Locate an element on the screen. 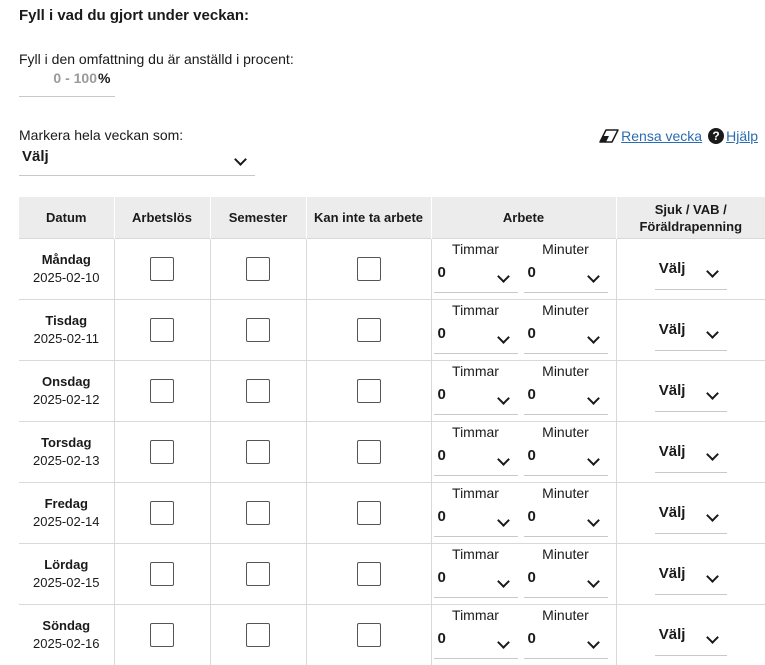  date-cell: Tisdag2025-02-11 is located at coordinates (66, 330).